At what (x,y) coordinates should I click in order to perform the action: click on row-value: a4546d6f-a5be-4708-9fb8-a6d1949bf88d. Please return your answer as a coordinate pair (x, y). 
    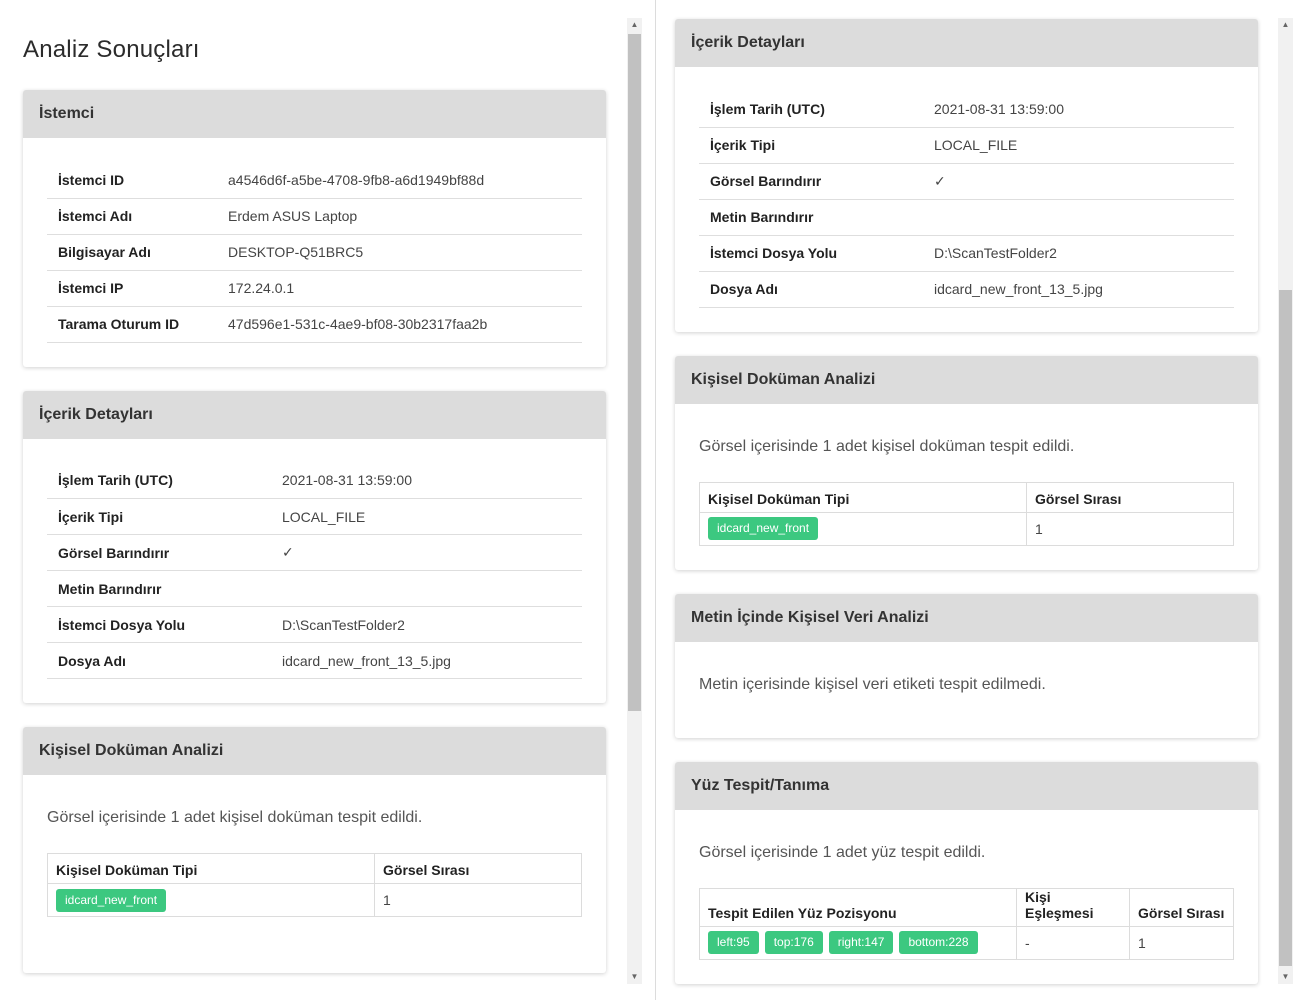
    Looking at the image, I should click on (405, 180).